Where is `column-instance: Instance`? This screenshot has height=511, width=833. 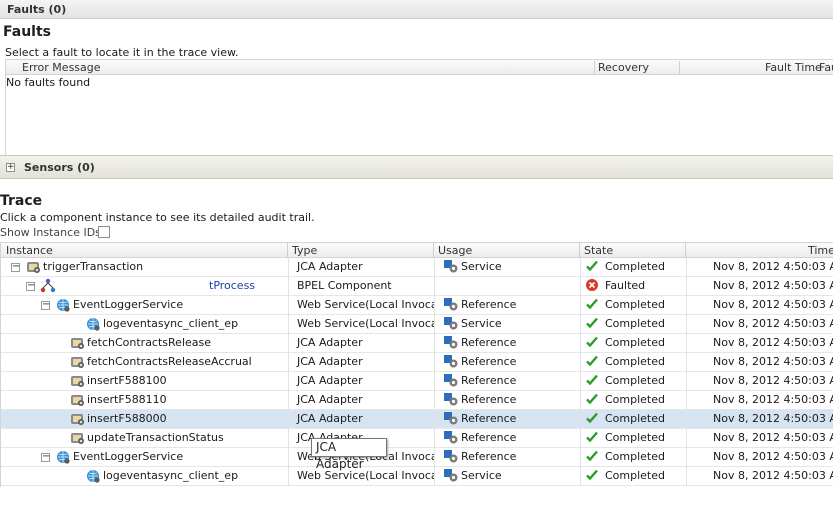
column-instance: Instance is located at coordinates (29, 250).